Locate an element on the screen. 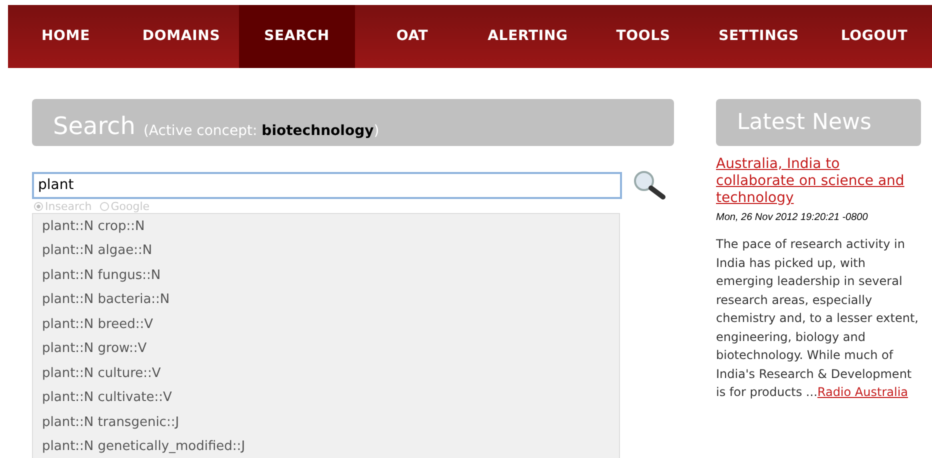 The width and height of the screenshot is (932, 458). nav-tab: DOMAINS is located at coordinates (181, 36).